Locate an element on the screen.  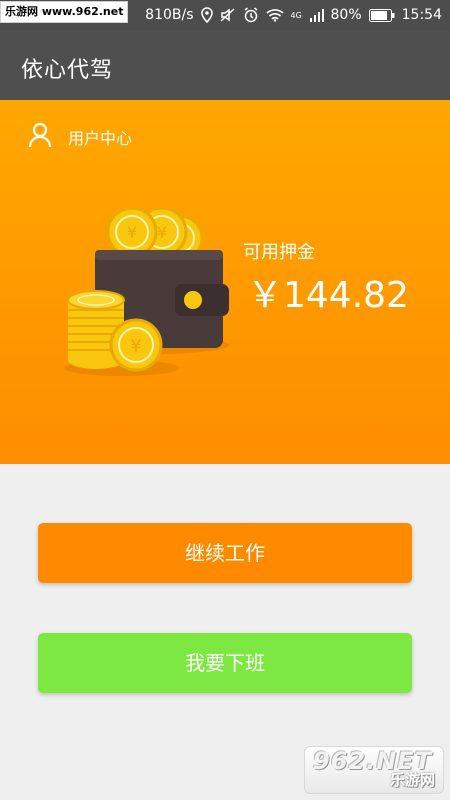
watermark-bottom: 962.NET 乐游网 is located at coordinates (374, 770).